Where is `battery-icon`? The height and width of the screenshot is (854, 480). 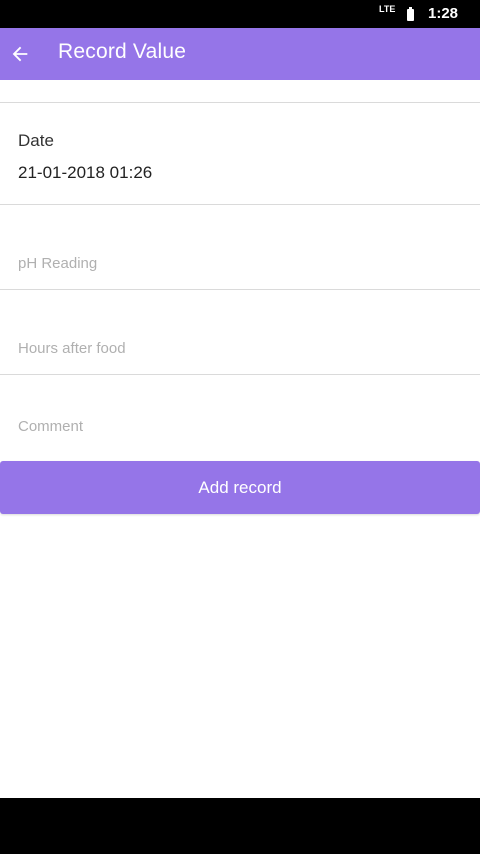 battery-icon is located at coordinates (410, 14).